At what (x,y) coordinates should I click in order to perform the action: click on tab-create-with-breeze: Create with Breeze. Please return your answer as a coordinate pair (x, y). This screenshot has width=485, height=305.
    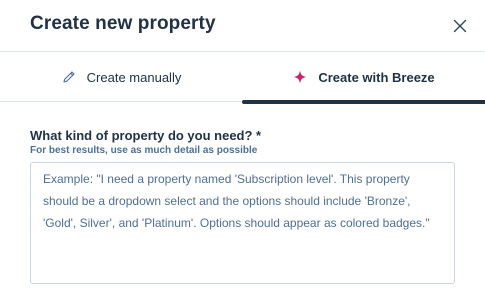
    Looking at the image, I should click on (363, 78).